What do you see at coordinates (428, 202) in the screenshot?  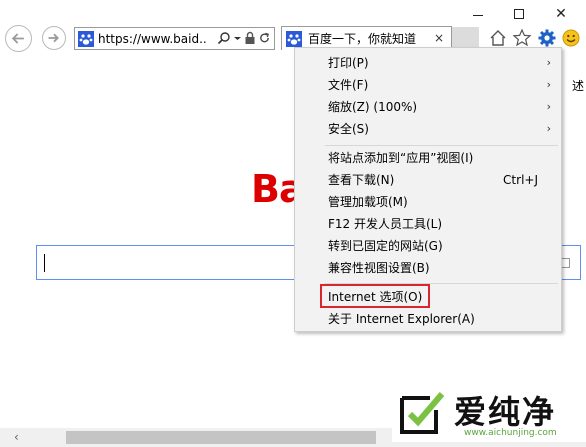 I see `menu-item-manage-addons: 管理加载项(M)` at bounding box center [428, 202].